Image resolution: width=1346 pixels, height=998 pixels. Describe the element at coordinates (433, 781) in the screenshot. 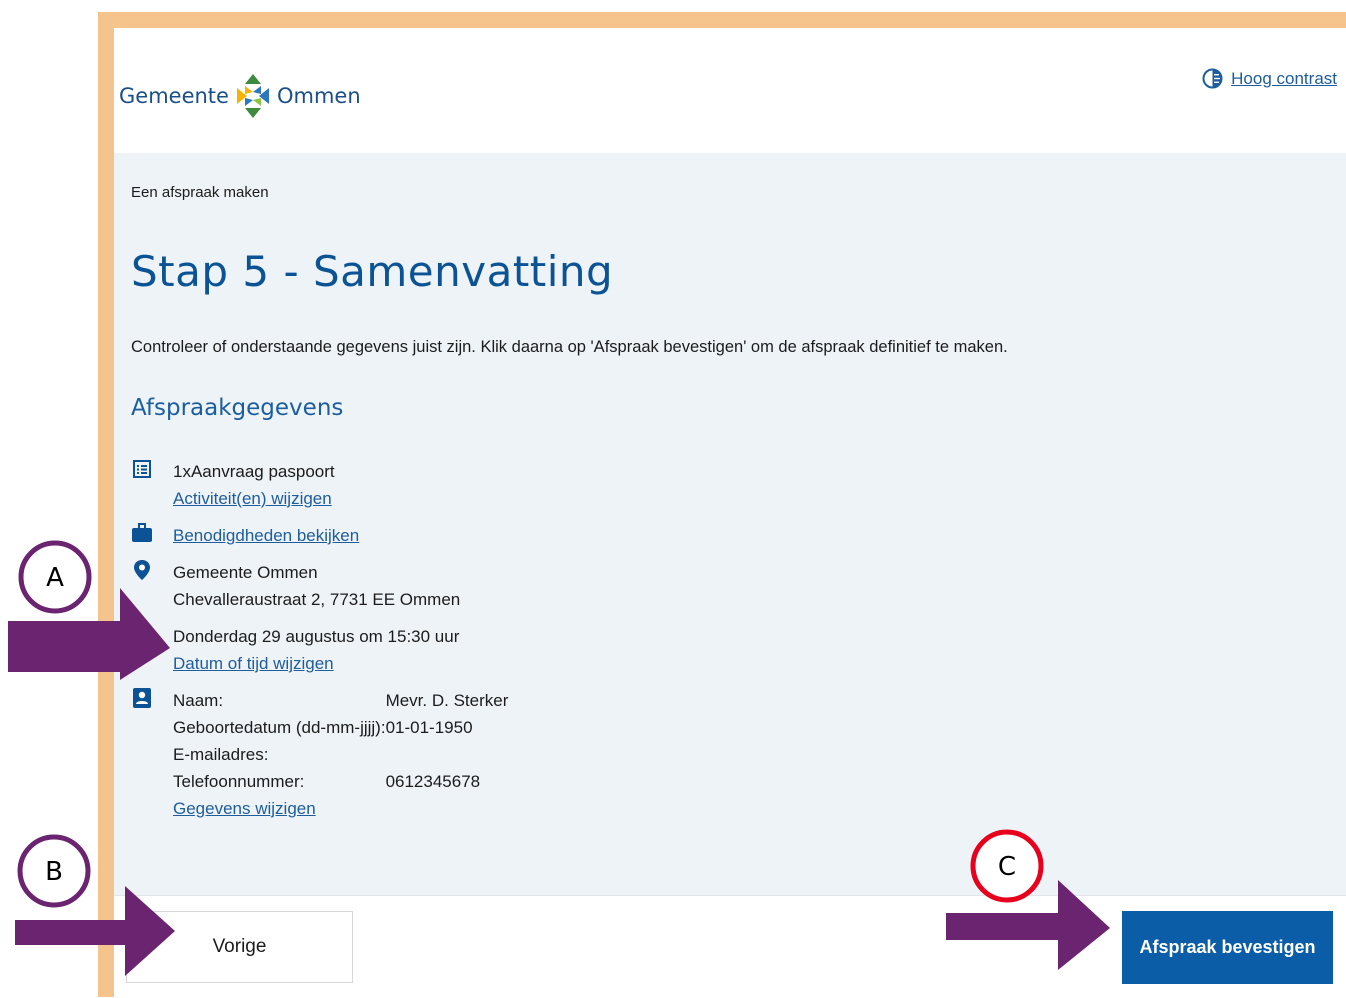

I see `phone-value: 0612345678` at that location.